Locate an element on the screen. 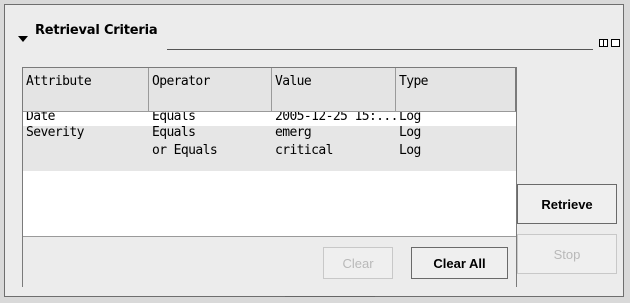 The image size is (630, 303). panel-title: Retrieval Criteria is located at coordinates (96, 30).